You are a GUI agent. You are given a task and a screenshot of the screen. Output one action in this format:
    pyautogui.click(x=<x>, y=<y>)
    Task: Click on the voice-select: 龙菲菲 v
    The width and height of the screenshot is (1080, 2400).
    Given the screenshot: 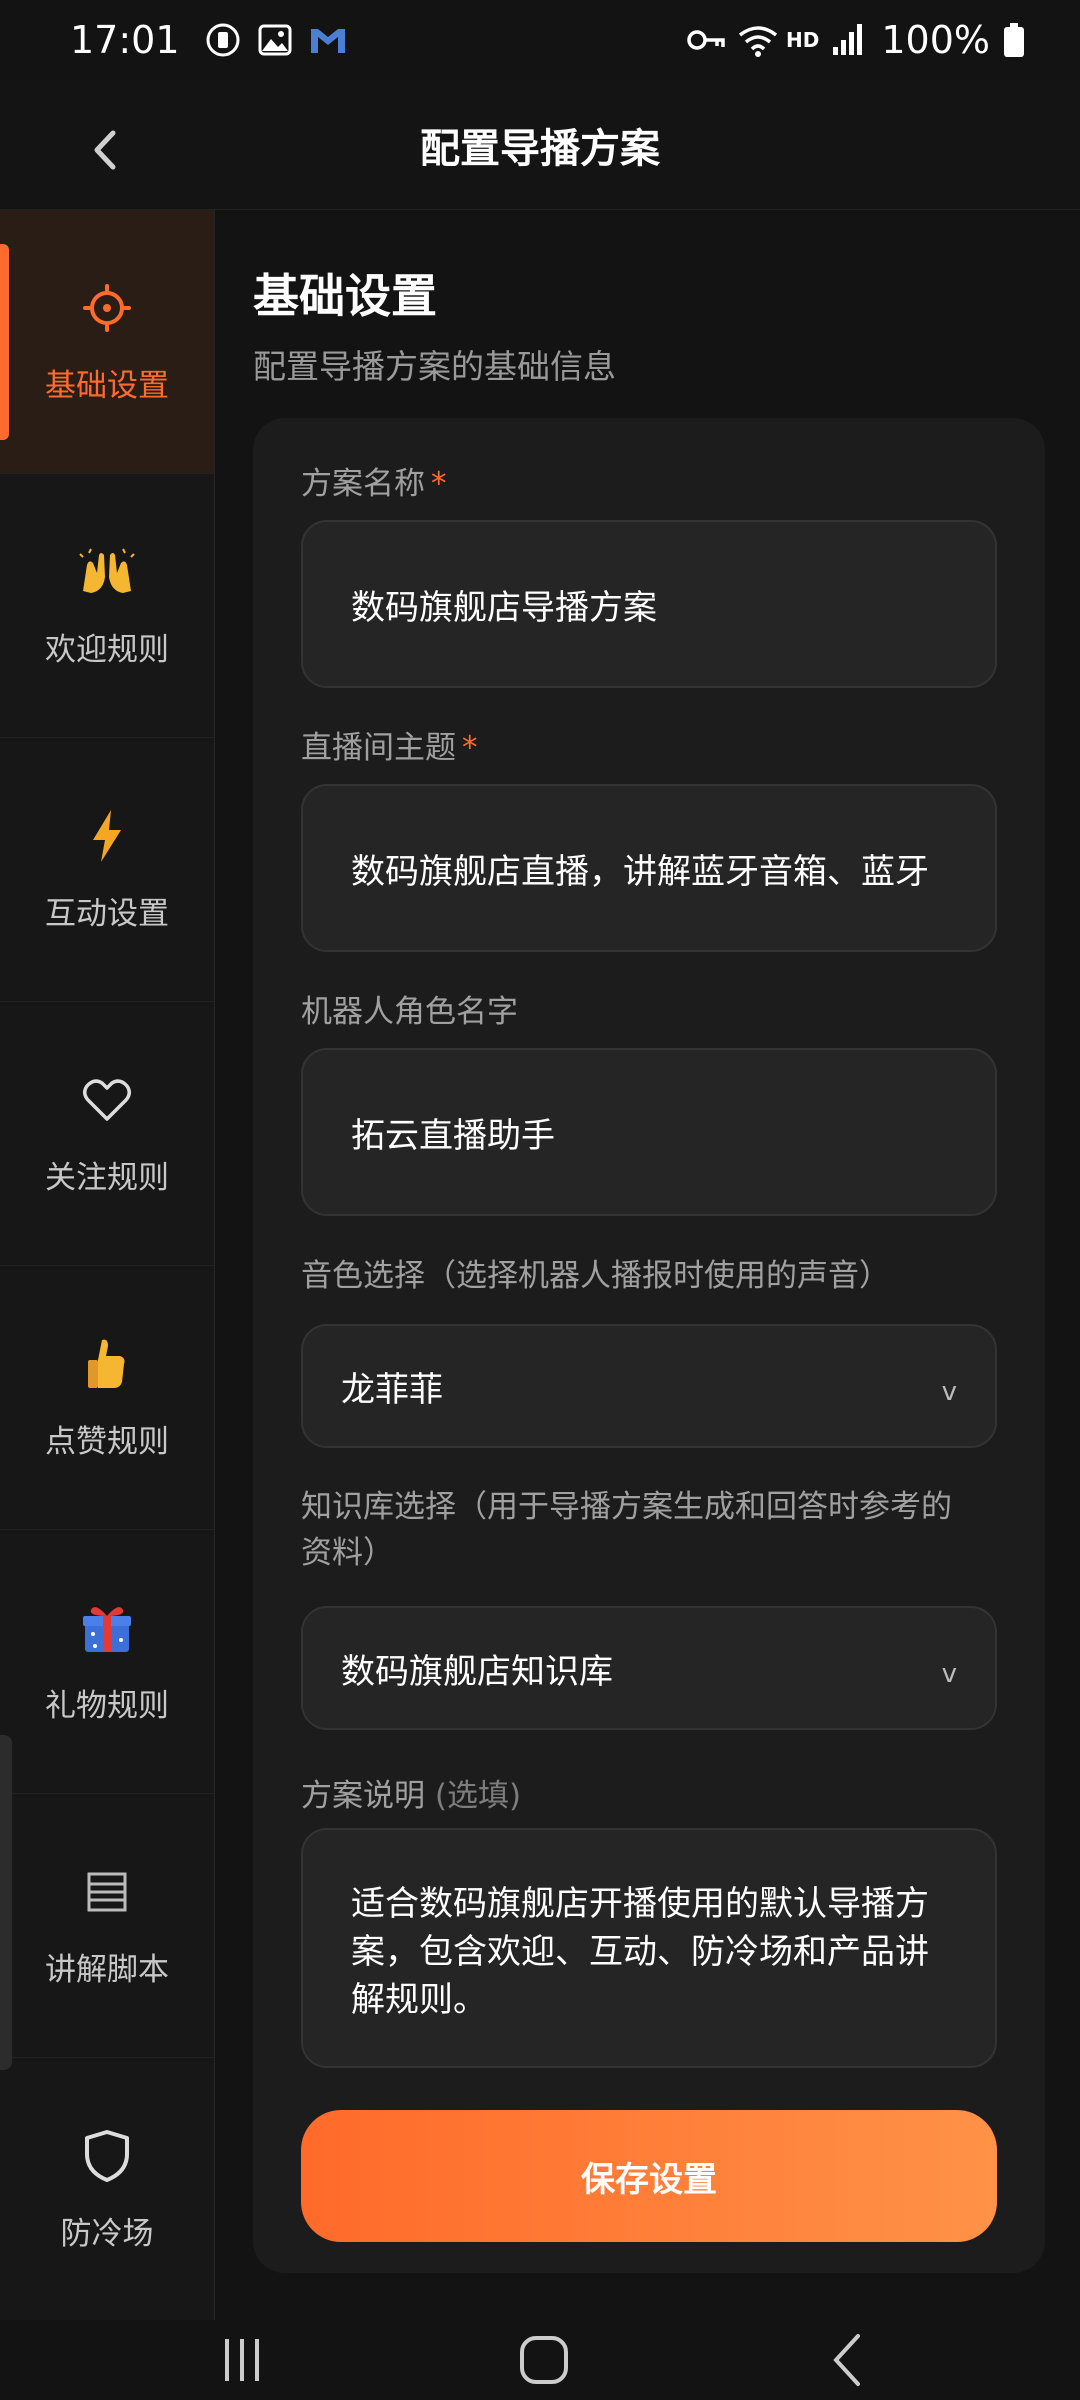 What is the action you would take?
    pyautogui.click(x=649, y=1386)
    